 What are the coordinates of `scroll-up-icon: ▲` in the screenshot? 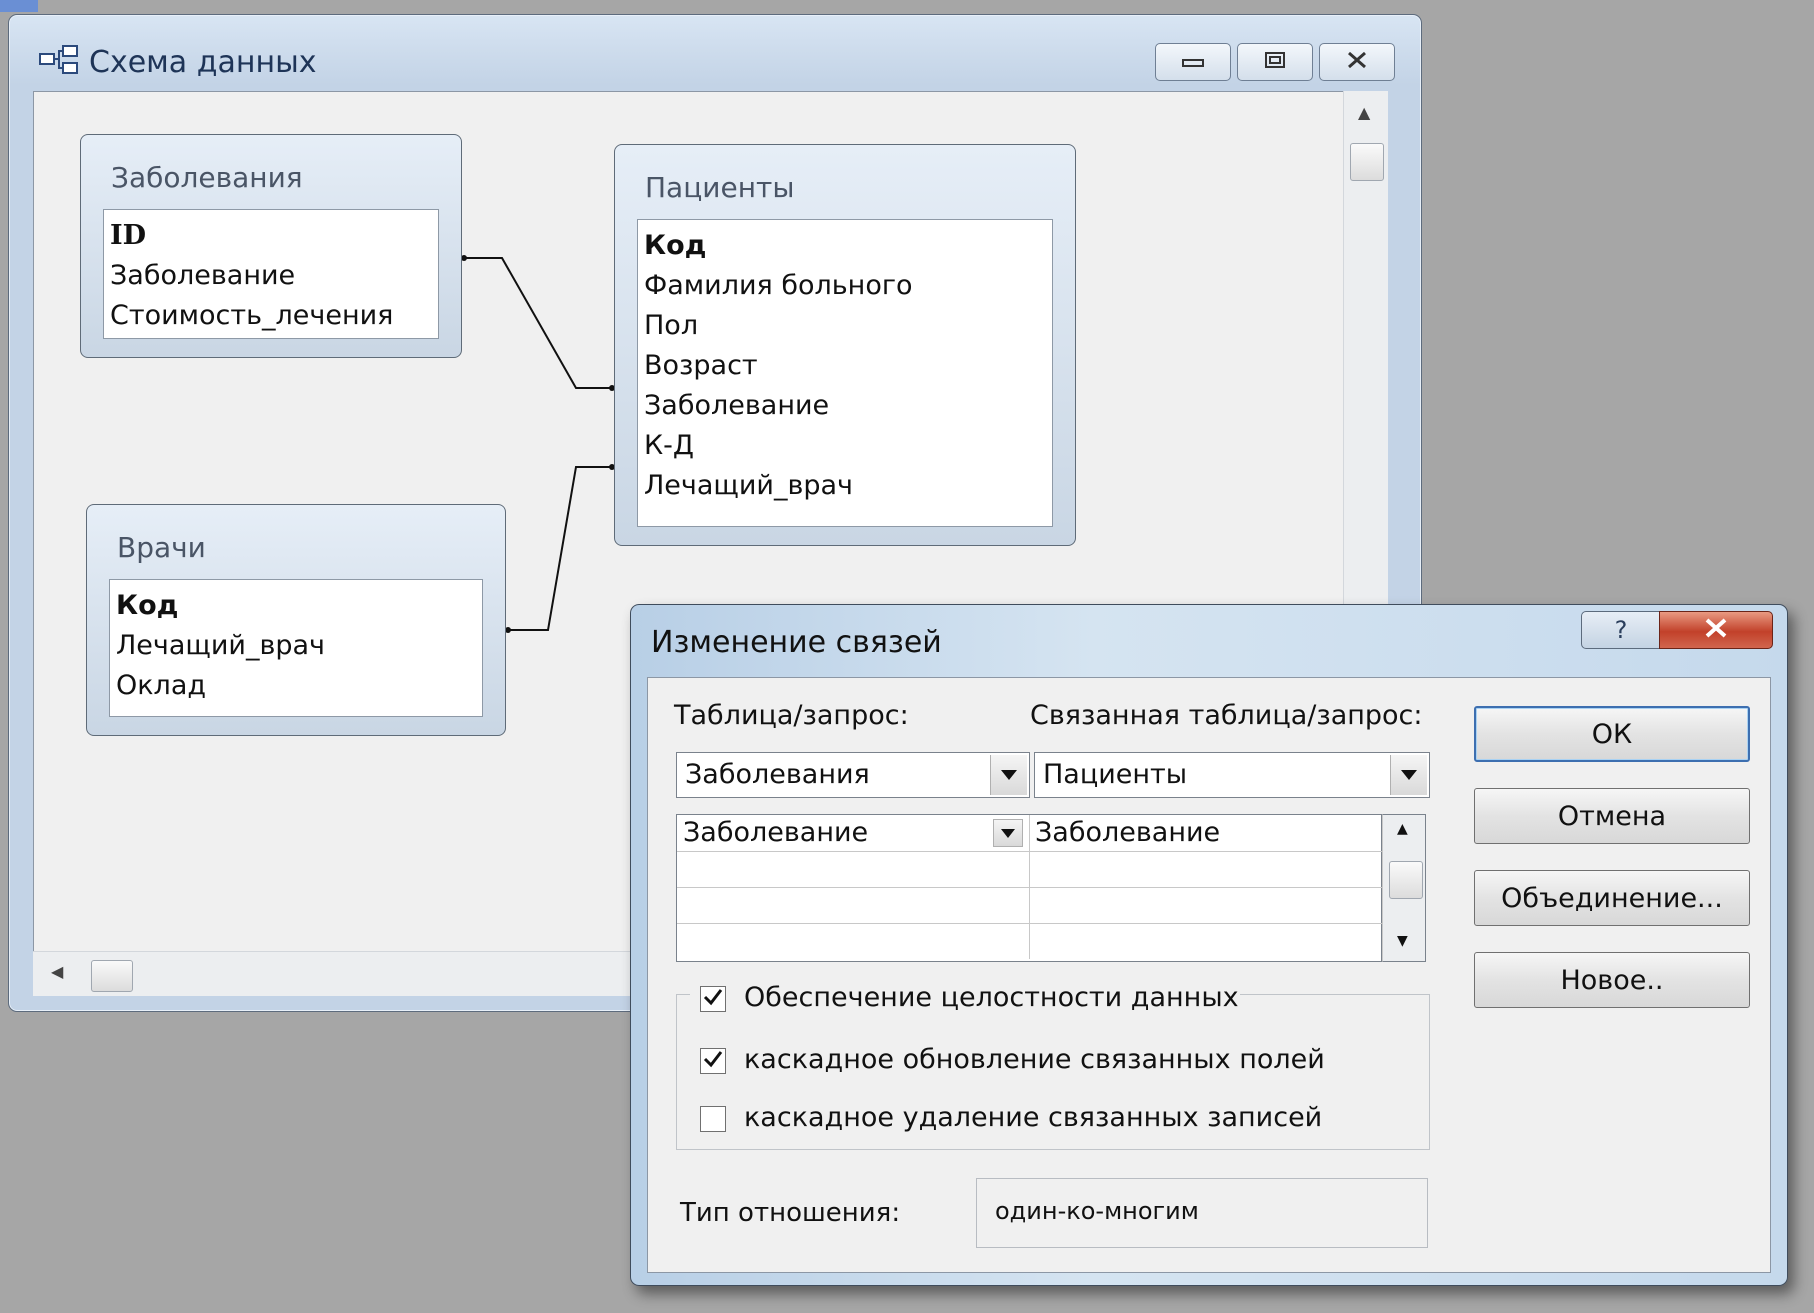 It's located at (1402, 829).